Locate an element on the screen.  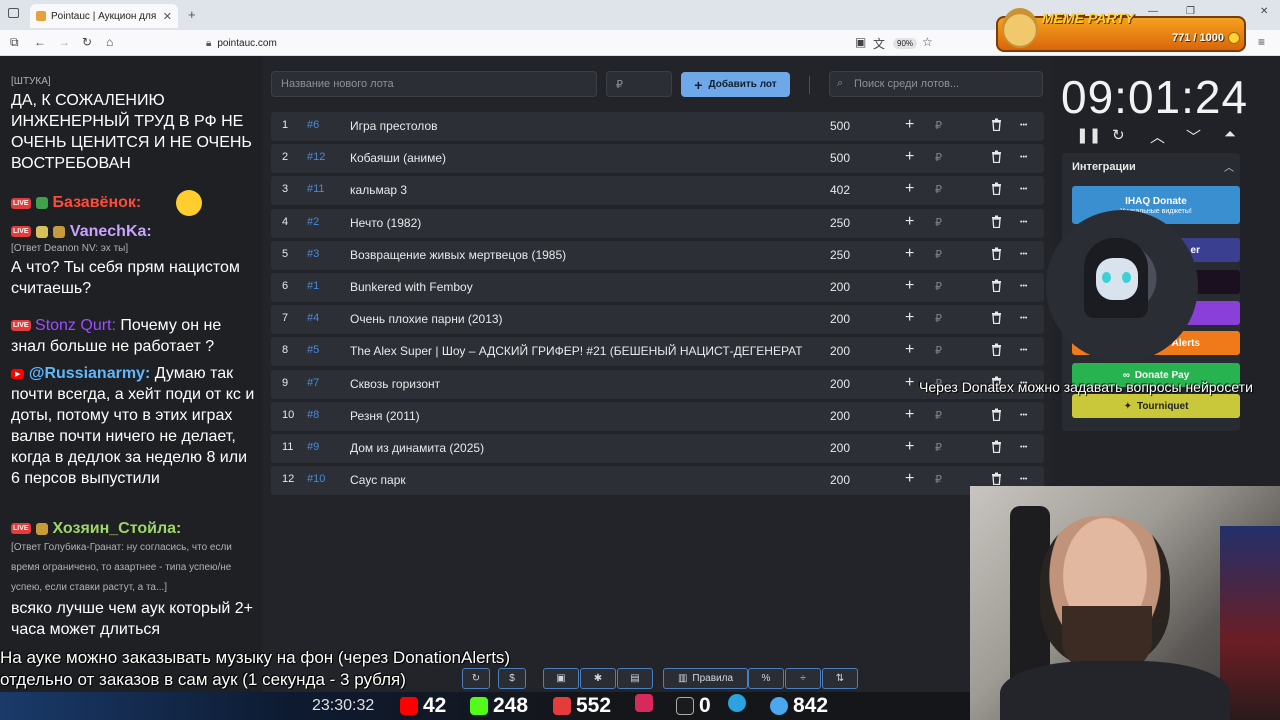
lot-row: 2 #12 Кобаяши (аниме) 500 + ₽ ••• is located at coordinates (657, 158).